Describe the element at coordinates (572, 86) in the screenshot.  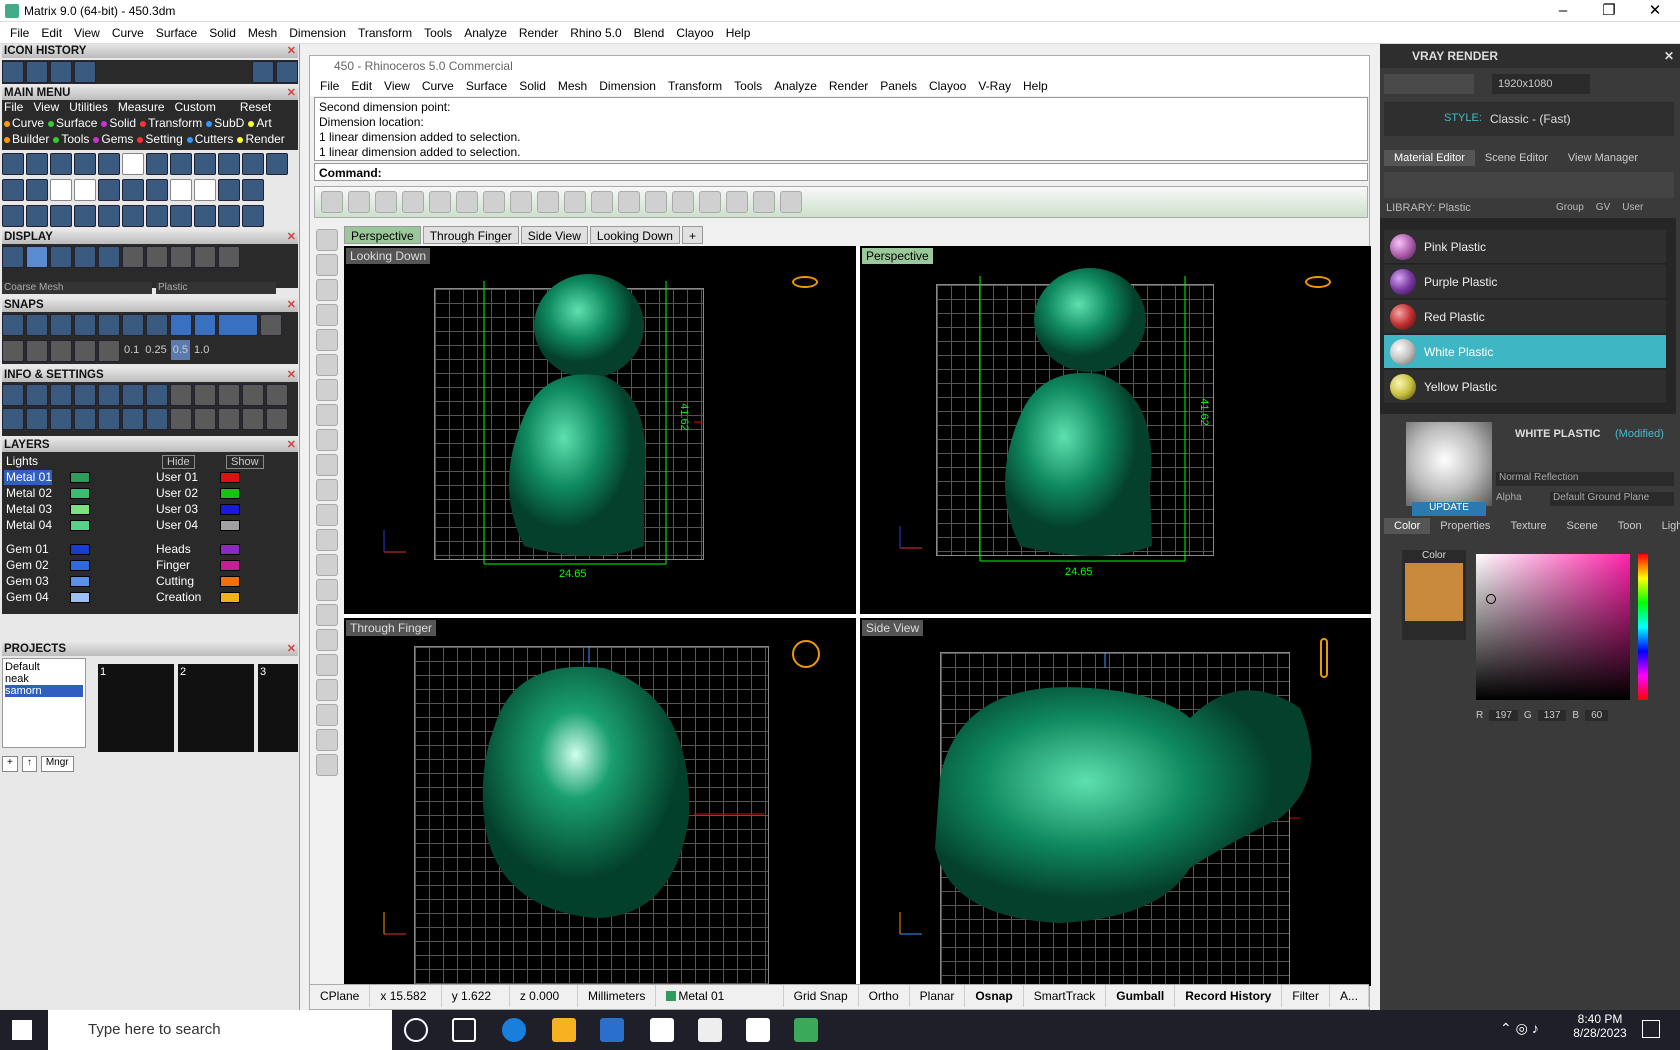
I see `rmenu-mesh: Mesh` at that location.